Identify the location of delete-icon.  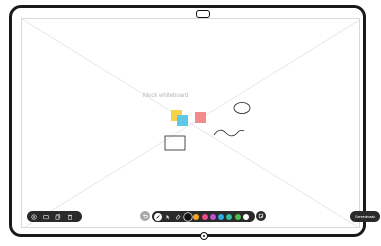
(70, 217).